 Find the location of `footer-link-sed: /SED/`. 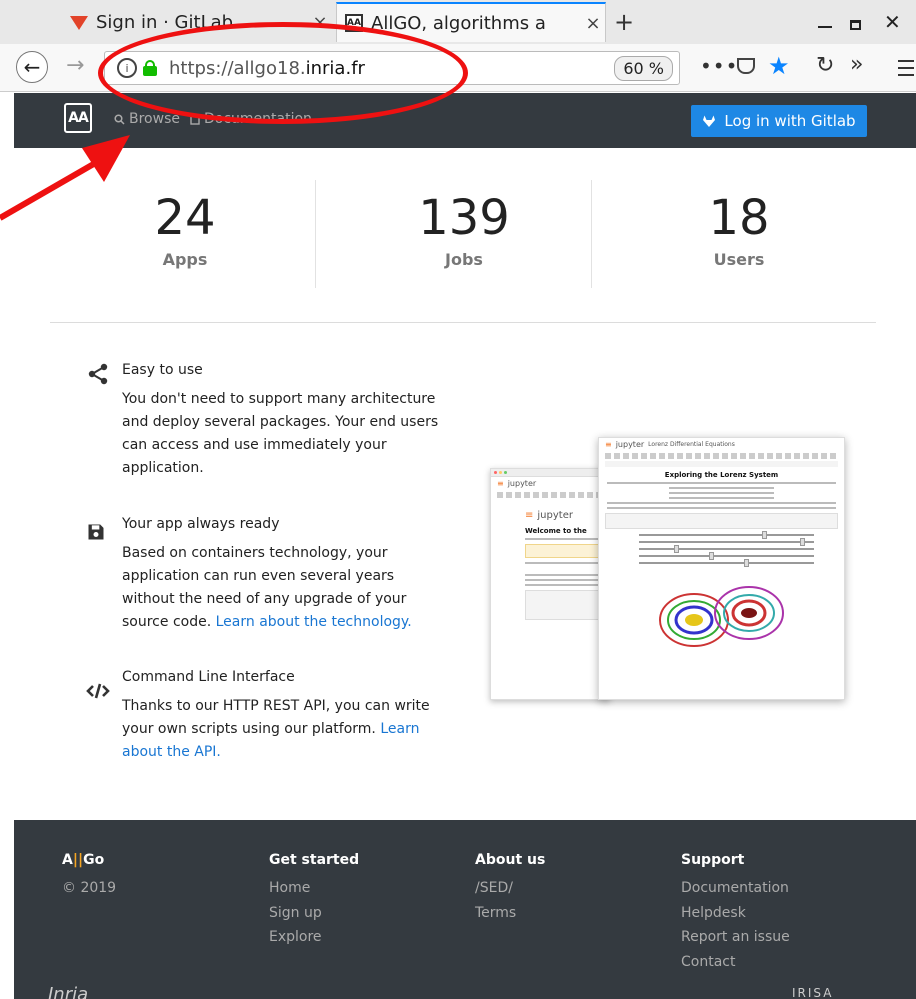

footer-link-sed: /SED/ is located at coordinates (510, 888).